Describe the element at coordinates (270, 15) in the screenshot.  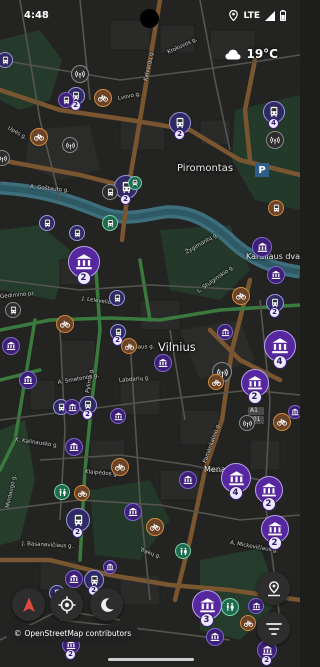
I see `signal-icon` at that location.